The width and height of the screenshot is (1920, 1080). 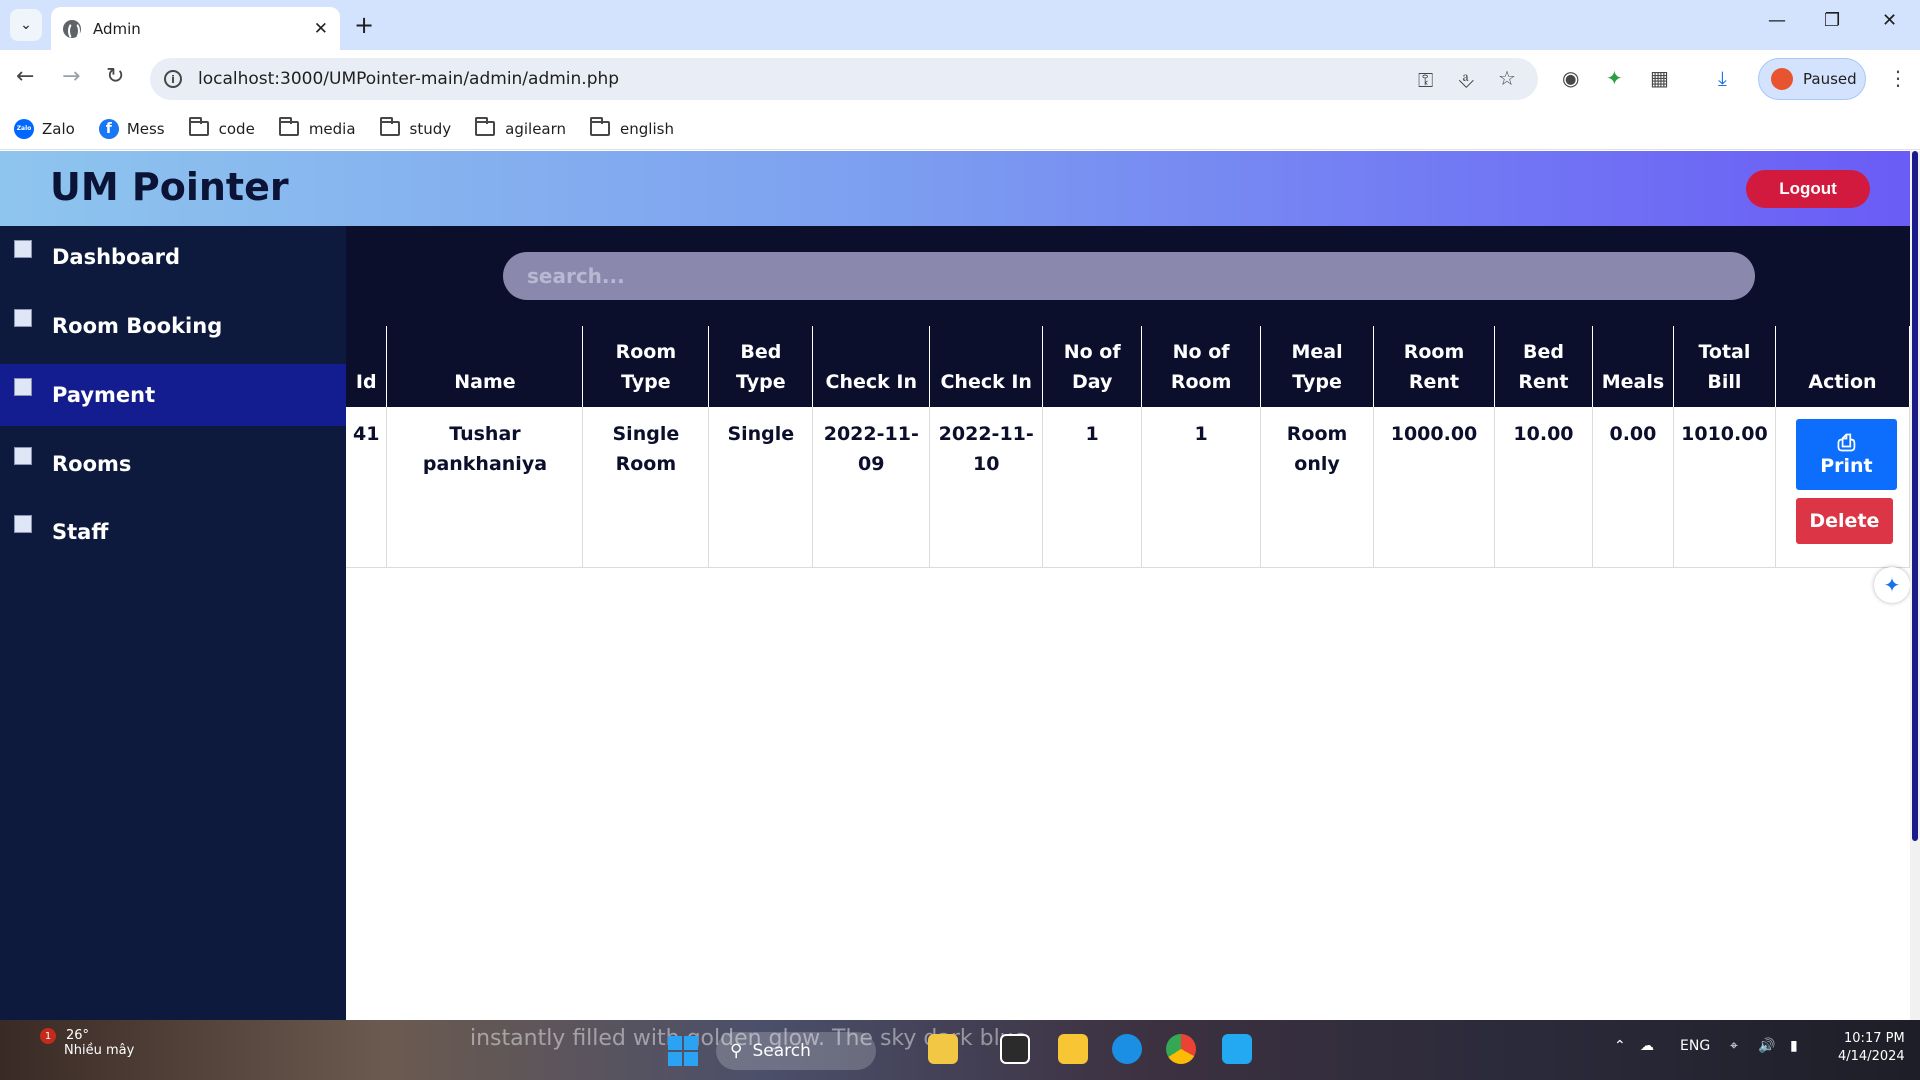 What do you see at coordinates (1843, 366) in the screenshot?
I see `col-header-action: Action` at bounding box center [1843, 366].